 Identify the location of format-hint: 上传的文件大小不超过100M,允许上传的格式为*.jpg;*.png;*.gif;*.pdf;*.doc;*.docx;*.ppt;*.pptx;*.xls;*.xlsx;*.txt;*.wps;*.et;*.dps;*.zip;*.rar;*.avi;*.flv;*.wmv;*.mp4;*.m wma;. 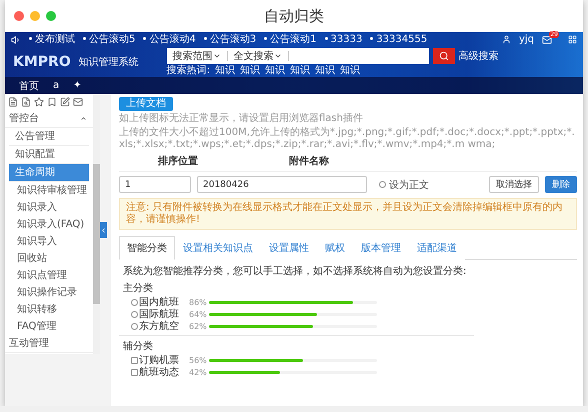
(347, 139).